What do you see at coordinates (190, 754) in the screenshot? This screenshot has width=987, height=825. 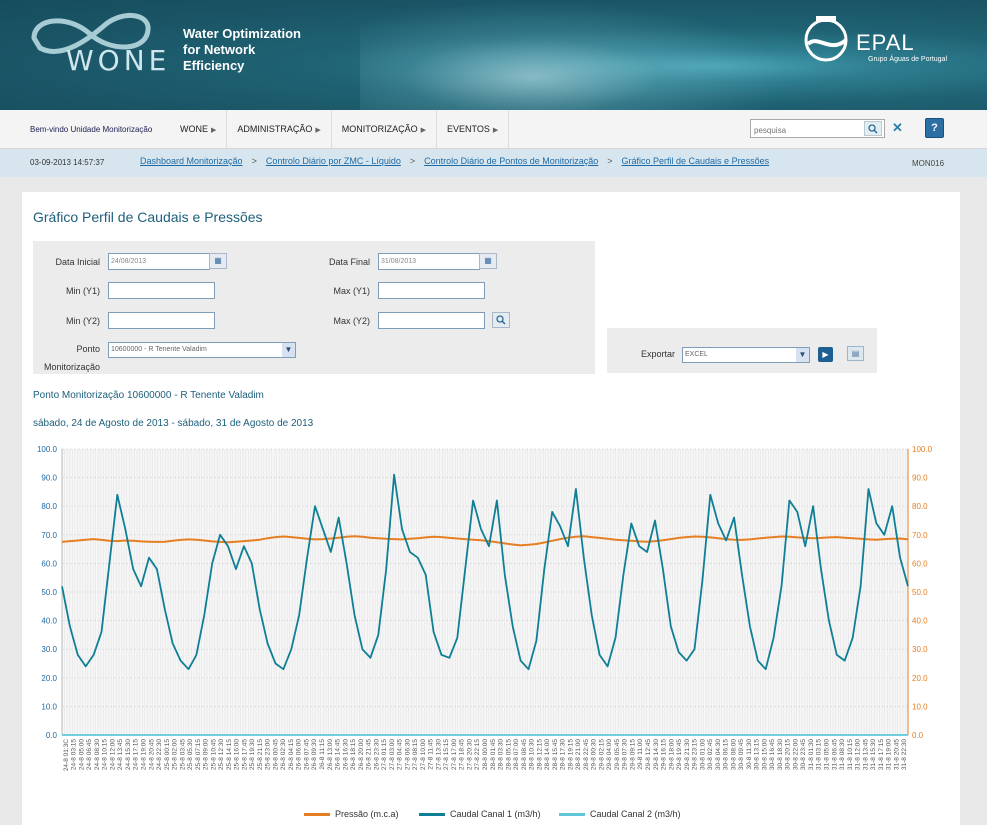 I see `x-tick-label: 25-8 05:30` at bounding box center [190, 754].